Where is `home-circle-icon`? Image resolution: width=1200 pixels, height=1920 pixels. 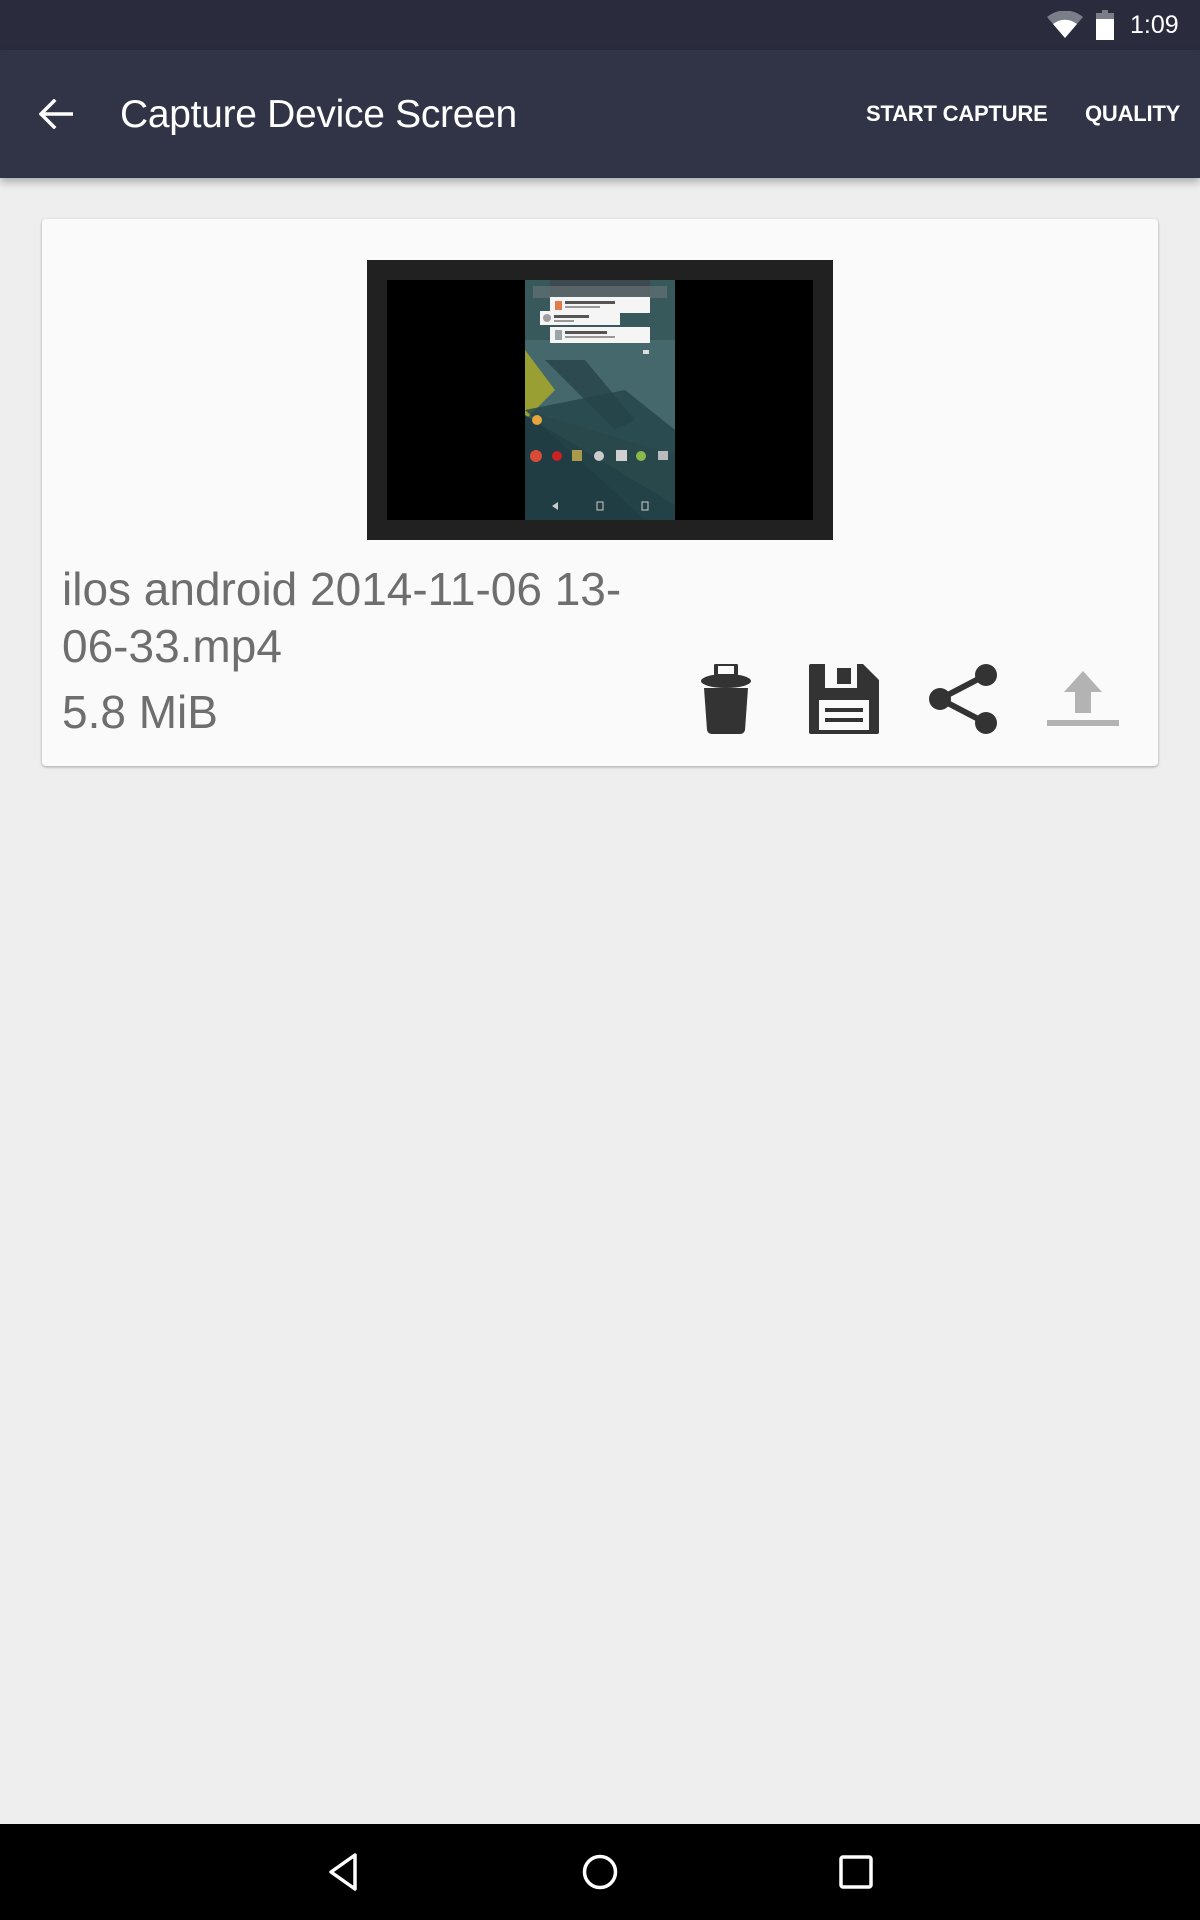 home-circle-icon is located at coordinates (600, 1872).